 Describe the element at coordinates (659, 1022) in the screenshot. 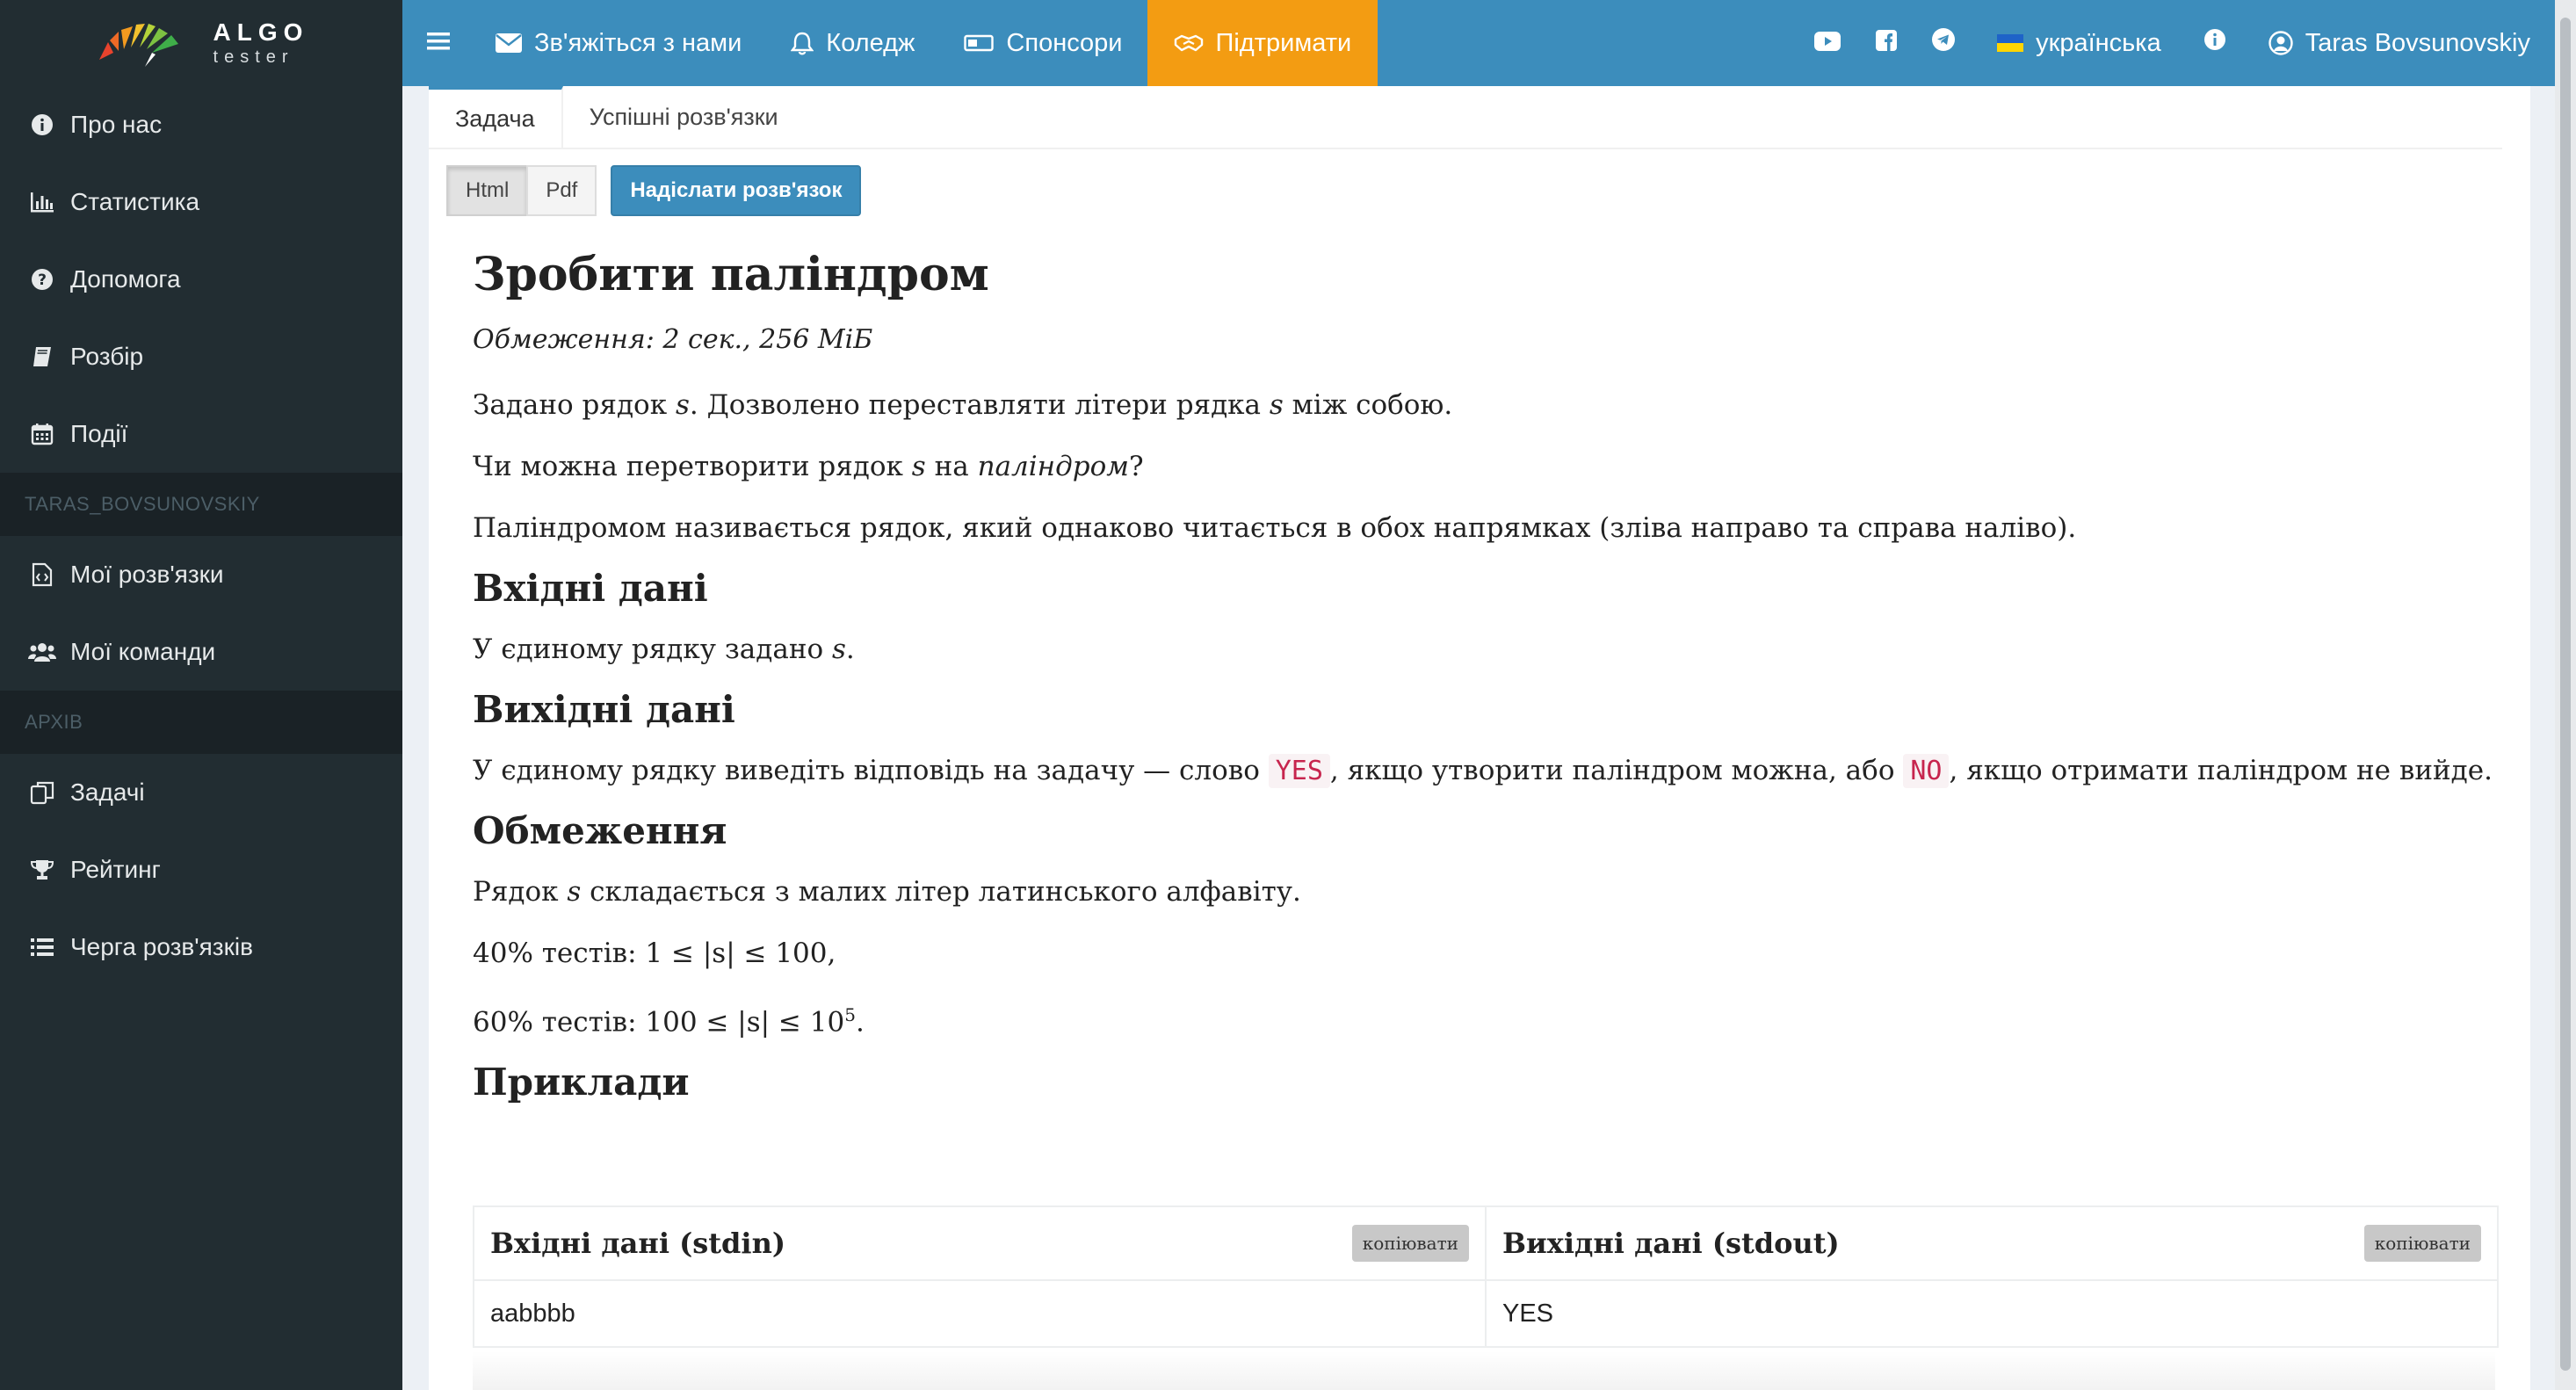

I see `text: 60% тестів: 100 ≤ |s| ≤ 10` at that location.